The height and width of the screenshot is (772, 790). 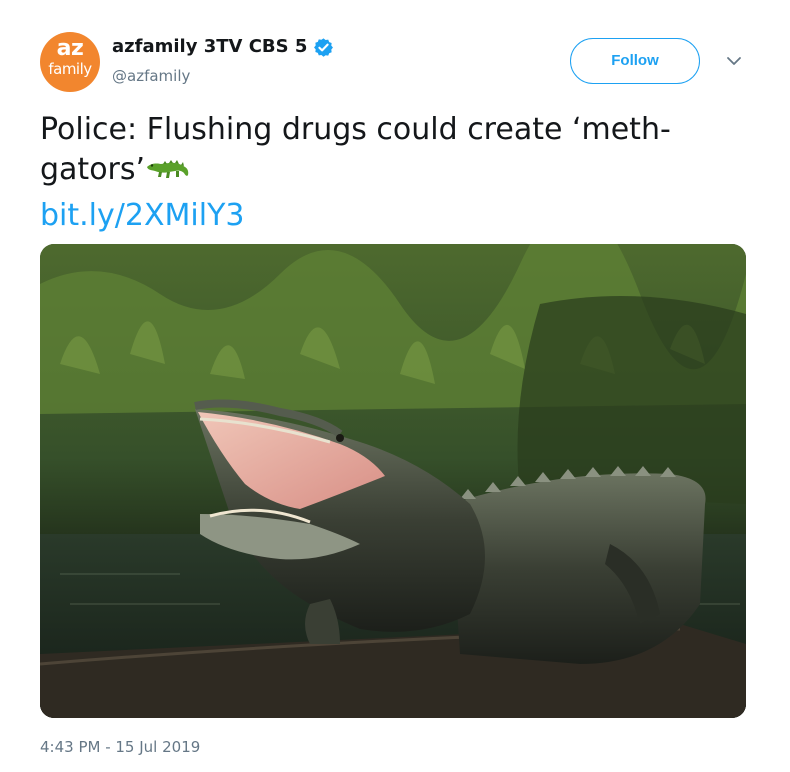 What do you see at coordinates (324, 47) in the screenshot?
I see `verified-badge-icon` at bounding box center [324, 47].